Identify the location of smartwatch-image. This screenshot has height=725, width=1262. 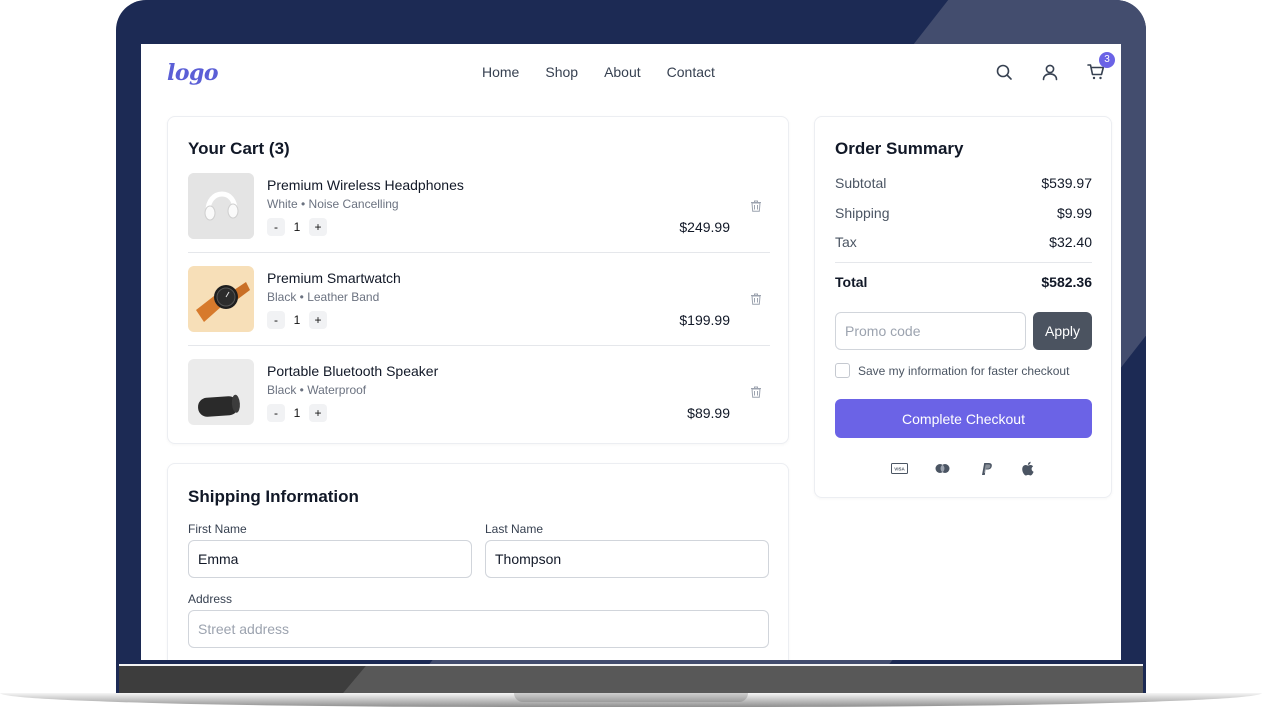
(221, 299).